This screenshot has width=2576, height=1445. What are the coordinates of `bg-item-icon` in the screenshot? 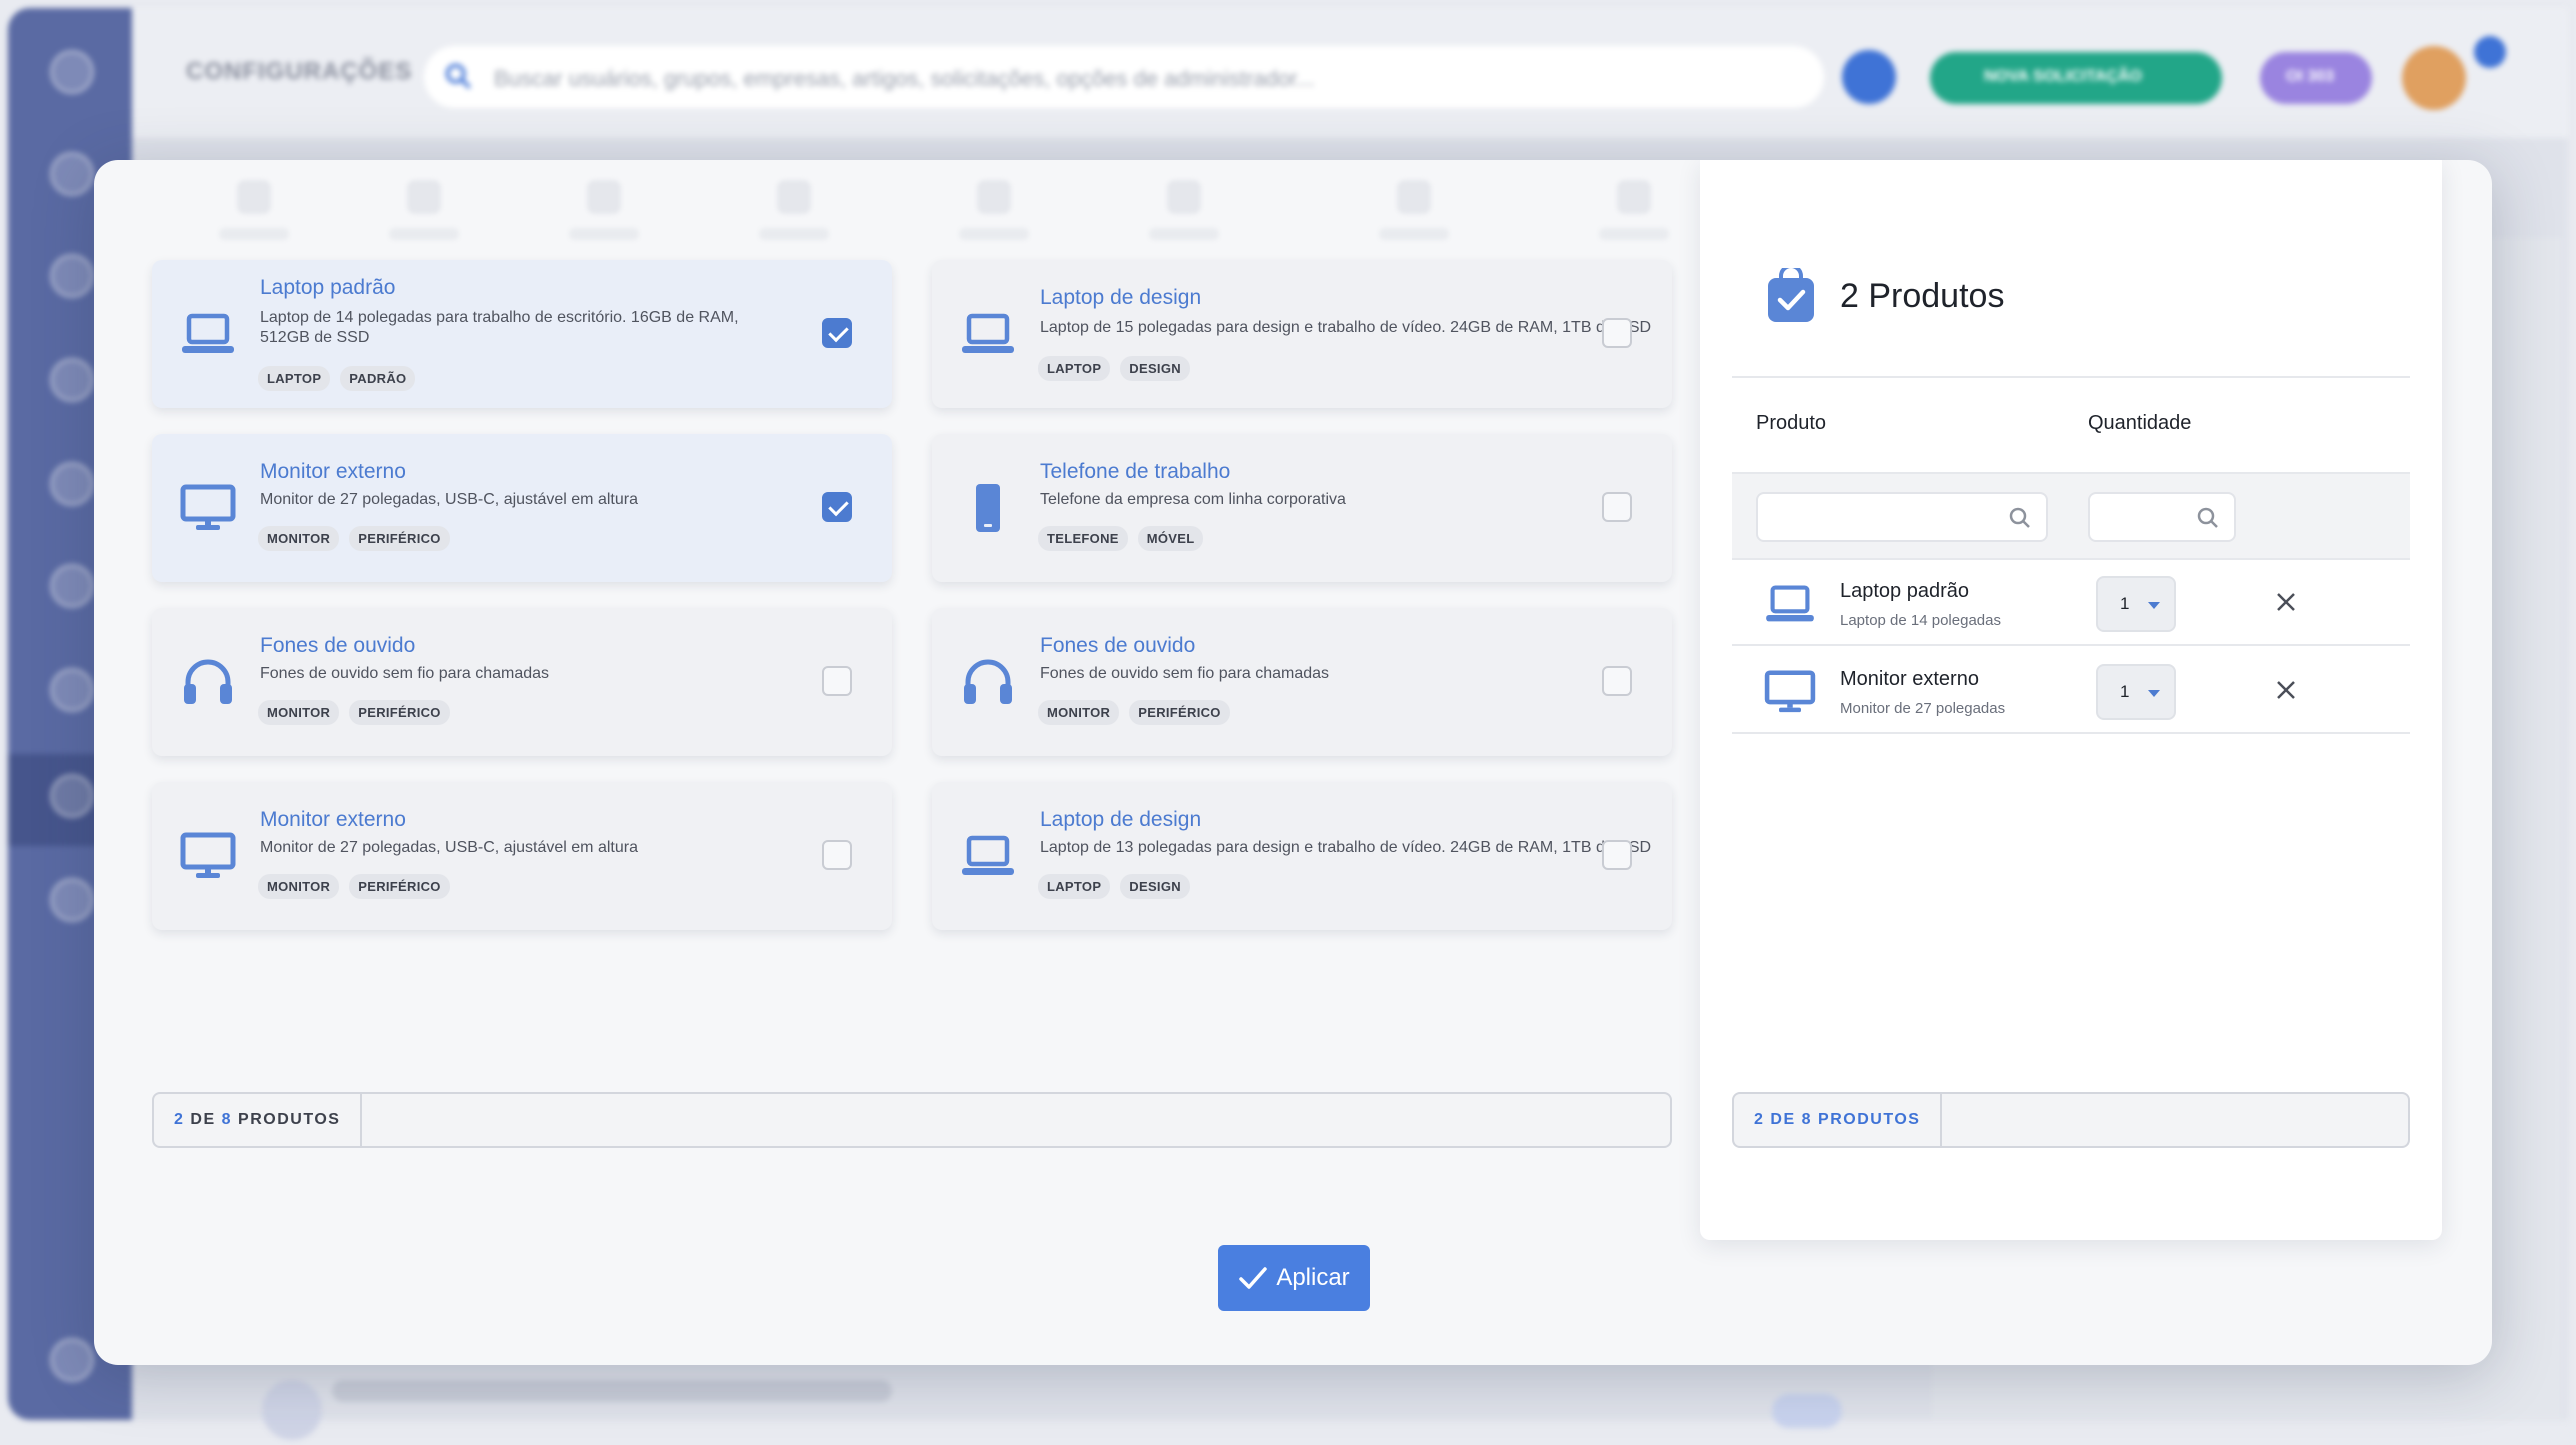 It's located at (292, 1410).